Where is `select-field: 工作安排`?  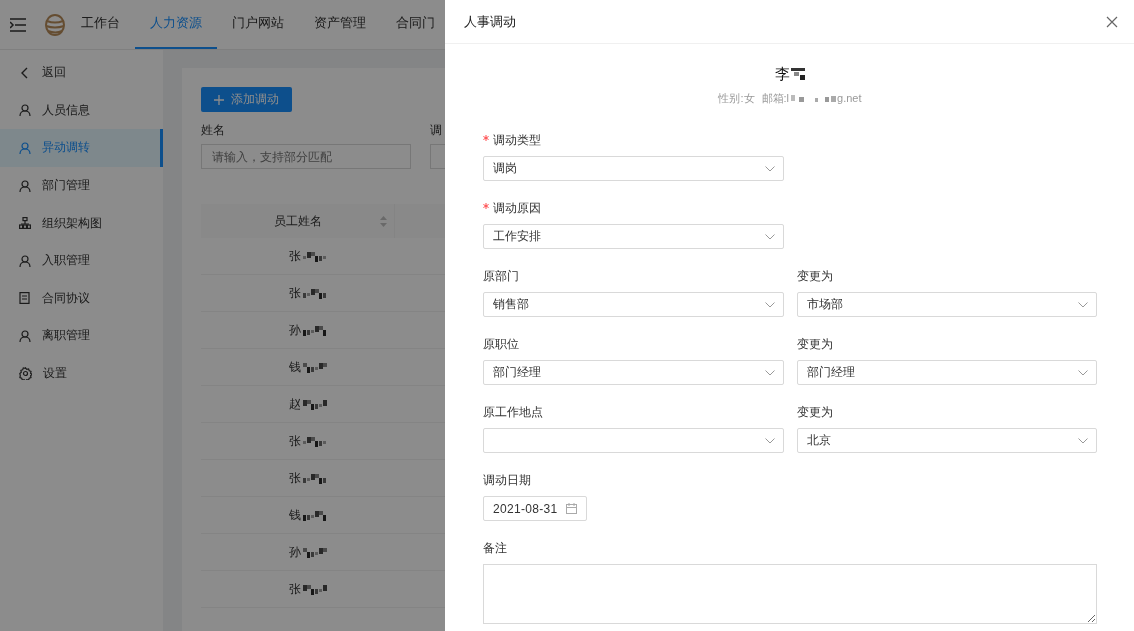
select-field: 工作安排 is located at coordinates (633, 236).